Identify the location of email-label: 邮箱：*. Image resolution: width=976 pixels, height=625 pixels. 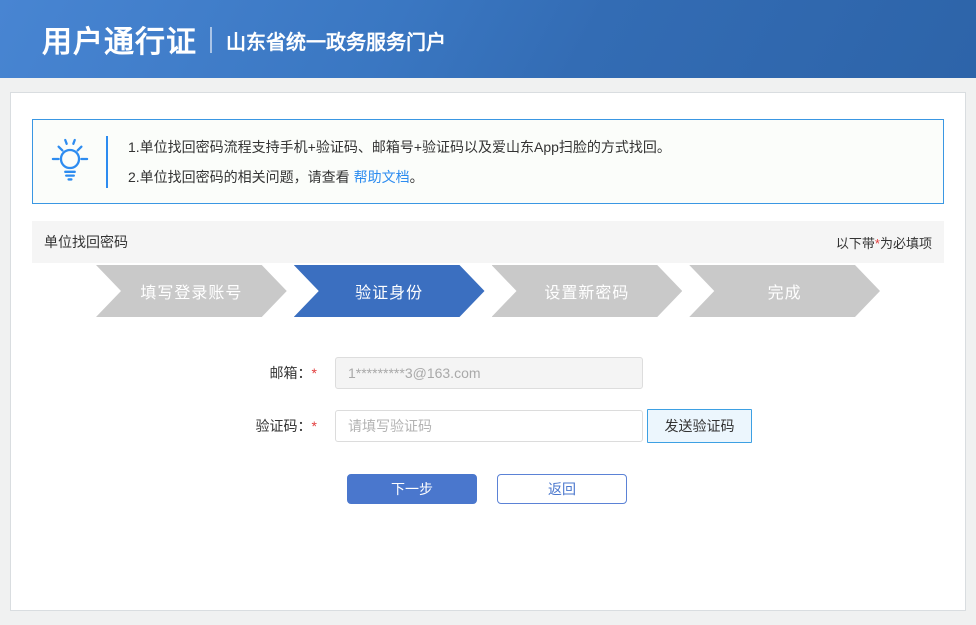
(293, 373).